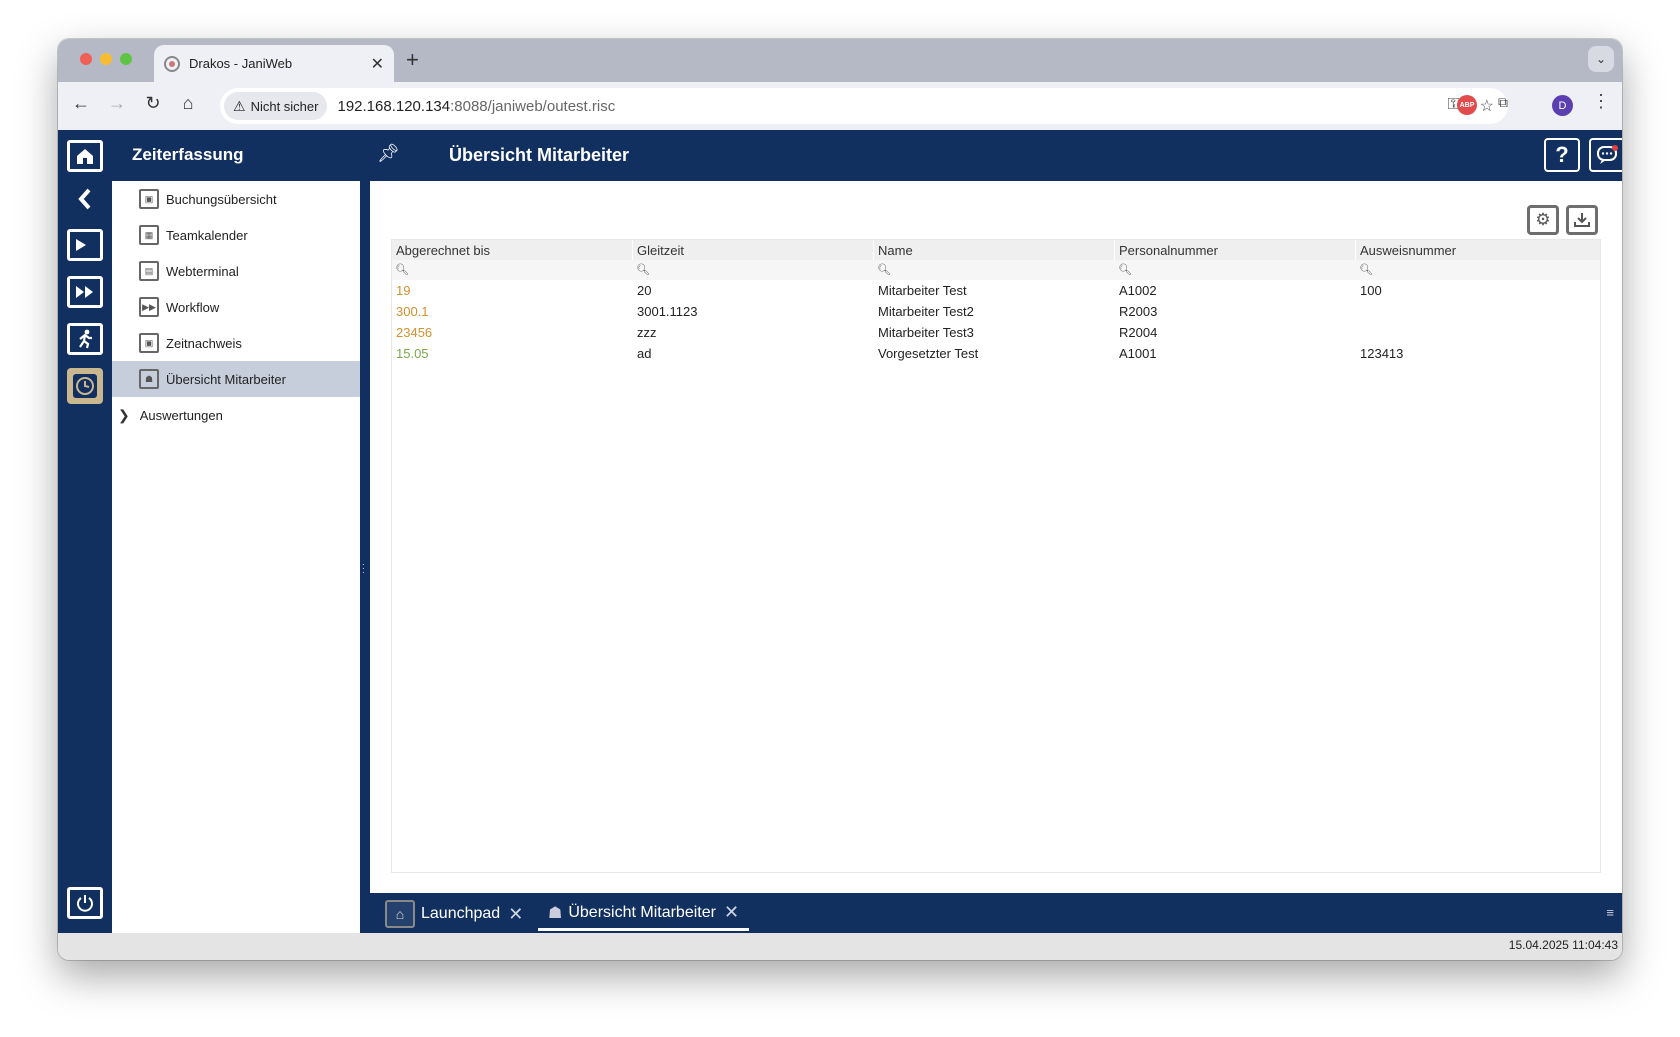 The height and width of the screenshot is (1037, 1680). I want to click on status-datetime: 15.04.2025 11:04:43, so click(1563, 945).